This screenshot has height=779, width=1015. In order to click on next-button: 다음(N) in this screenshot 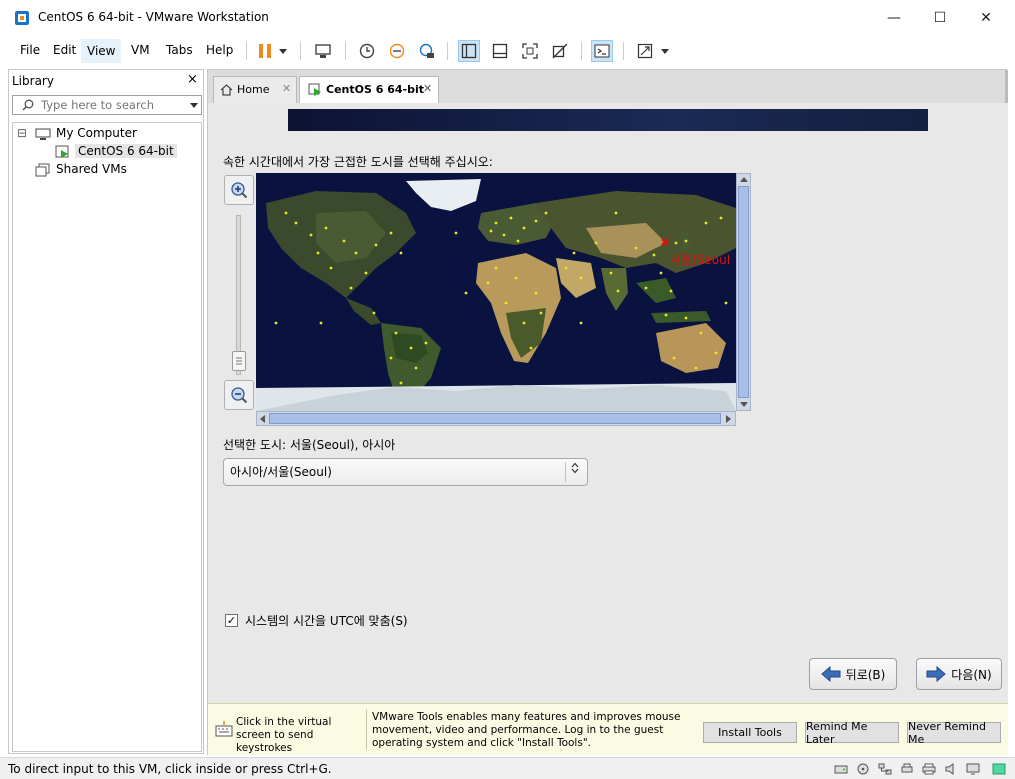, I will do `click(959, 674)`.